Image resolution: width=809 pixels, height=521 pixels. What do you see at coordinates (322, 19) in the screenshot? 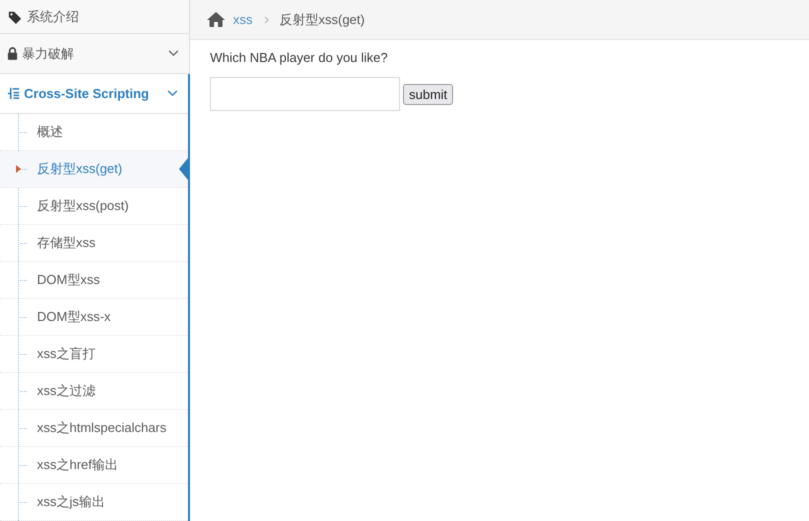
I see `breadcrumb-current: 反射型xss(get)` at bounding box center [322, 19].